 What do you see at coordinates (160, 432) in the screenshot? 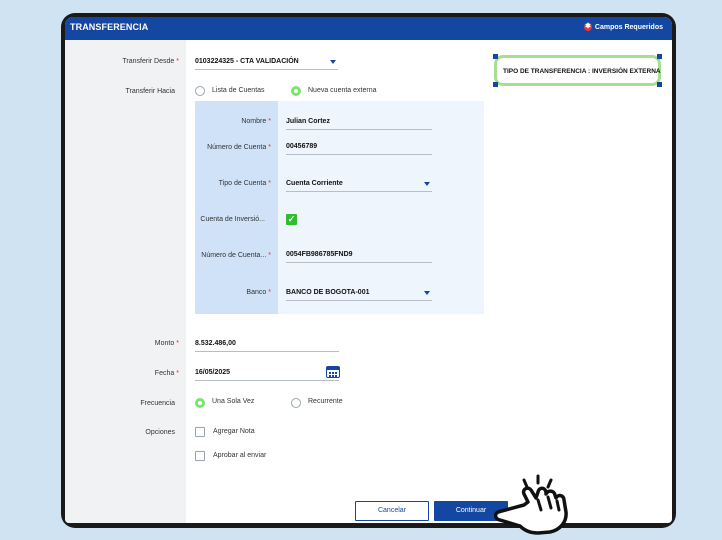
I see `opciones-label: Opciones` at bounding box center [160, 432].